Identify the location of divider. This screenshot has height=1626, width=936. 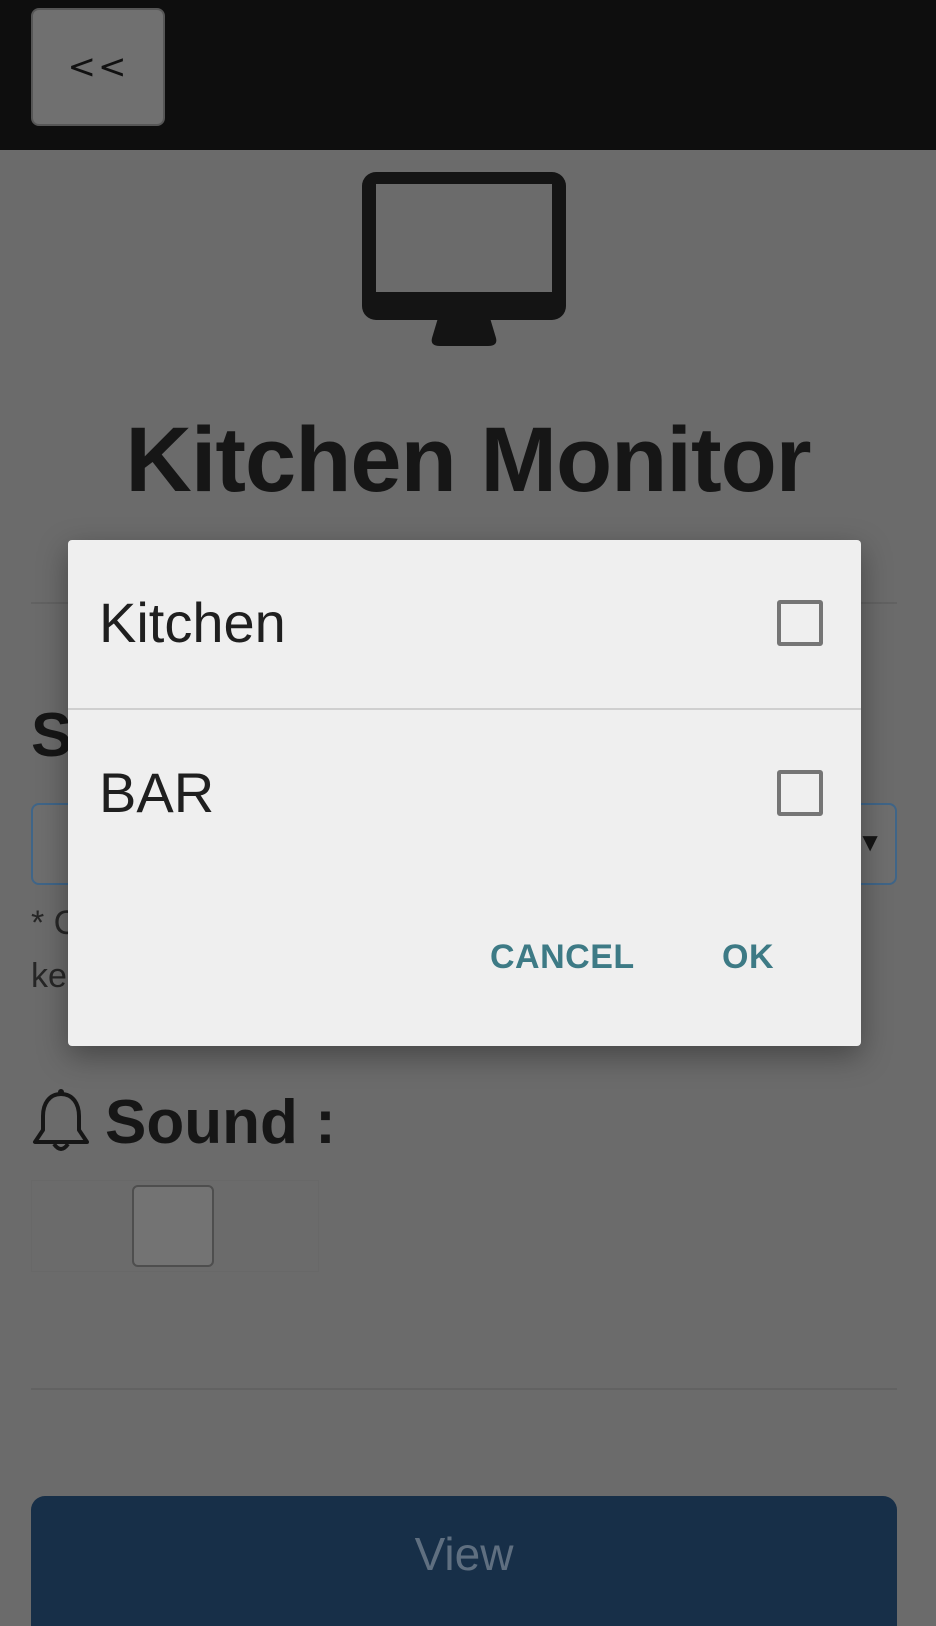
(464, 1389).